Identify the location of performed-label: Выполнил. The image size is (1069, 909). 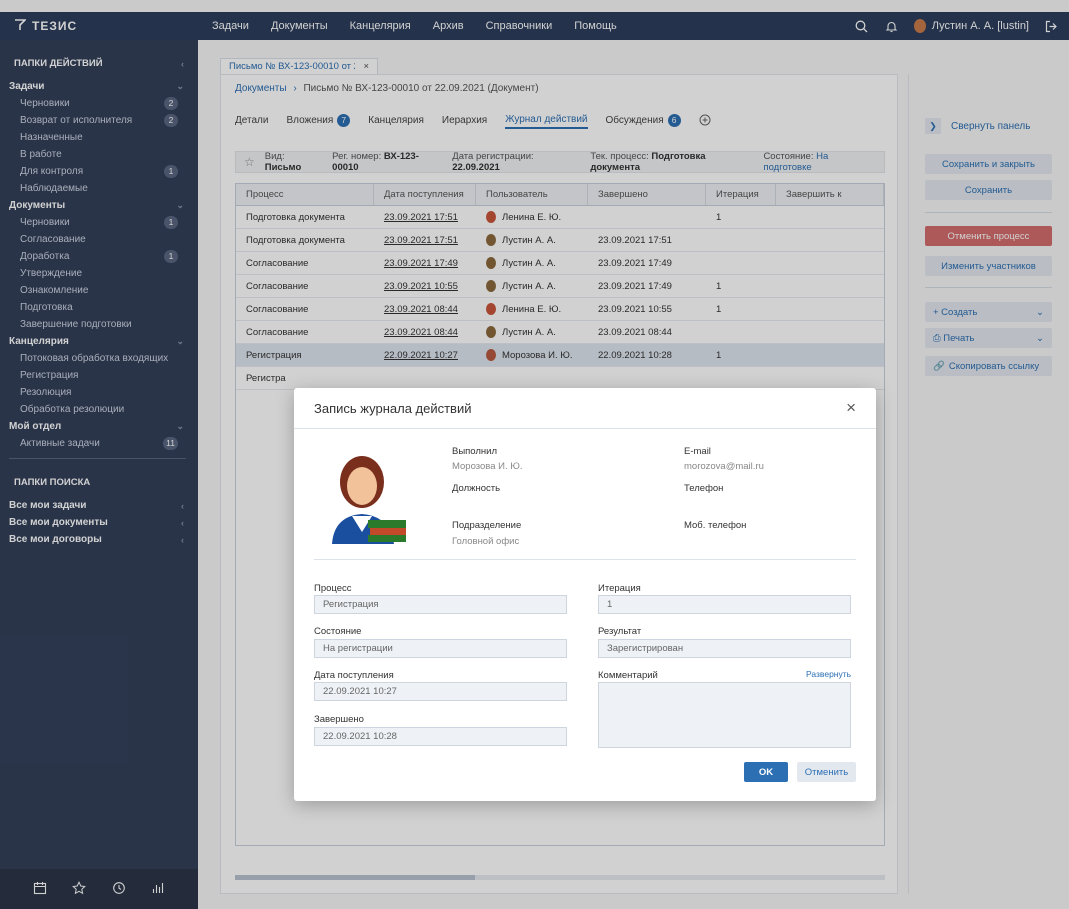
(475, 451).